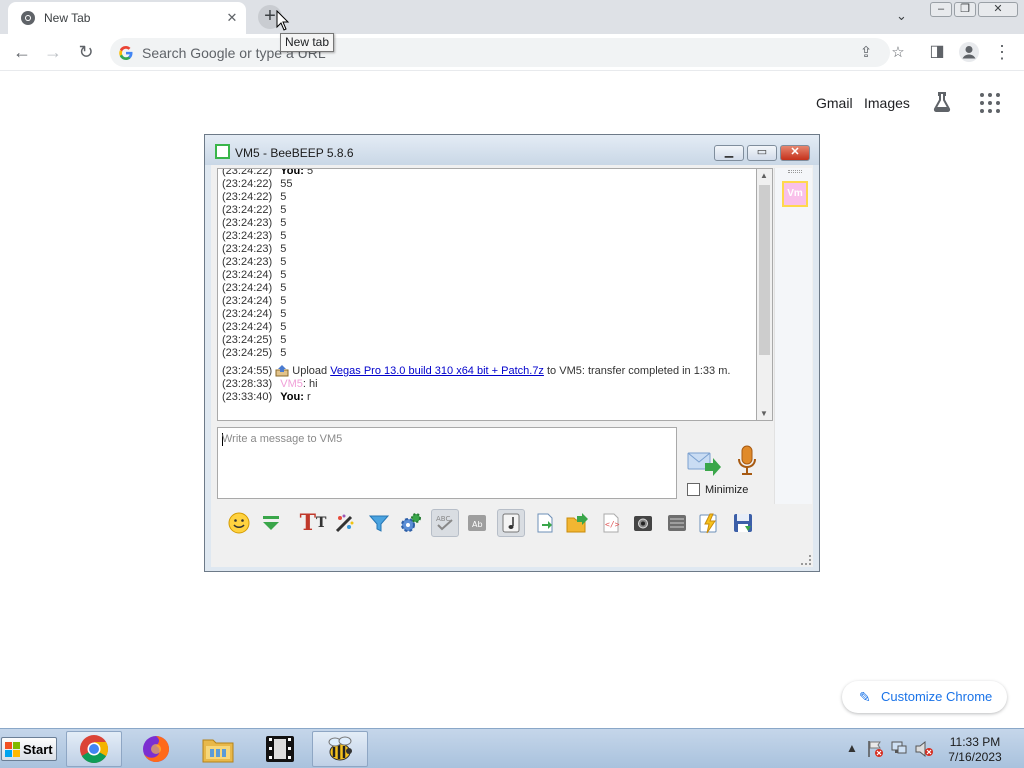 Image resolution: width=1024 pixels, height=768 pixels. I want to click on film-strip-icon, so click(280, 749).